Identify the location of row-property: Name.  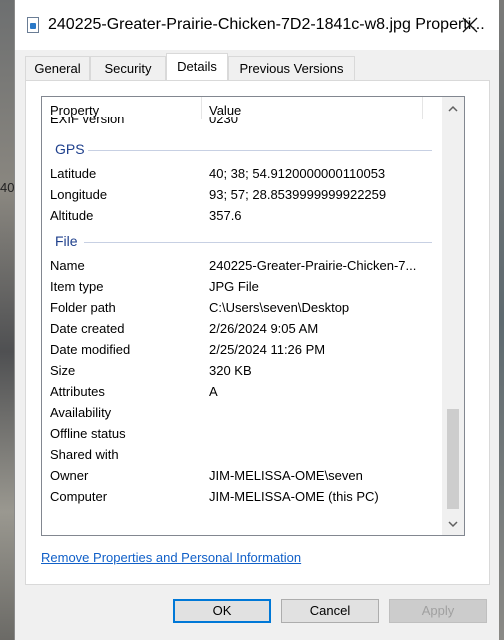
(67, 265).